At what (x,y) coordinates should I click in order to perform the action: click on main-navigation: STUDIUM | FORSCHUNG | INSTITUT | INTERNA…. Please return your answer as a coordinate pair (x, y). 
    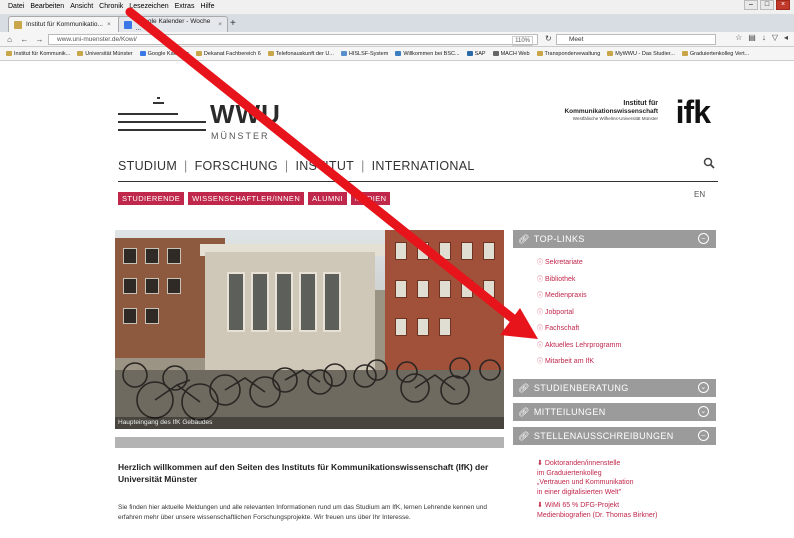
    Looking at the image, I should click on (296, 166).